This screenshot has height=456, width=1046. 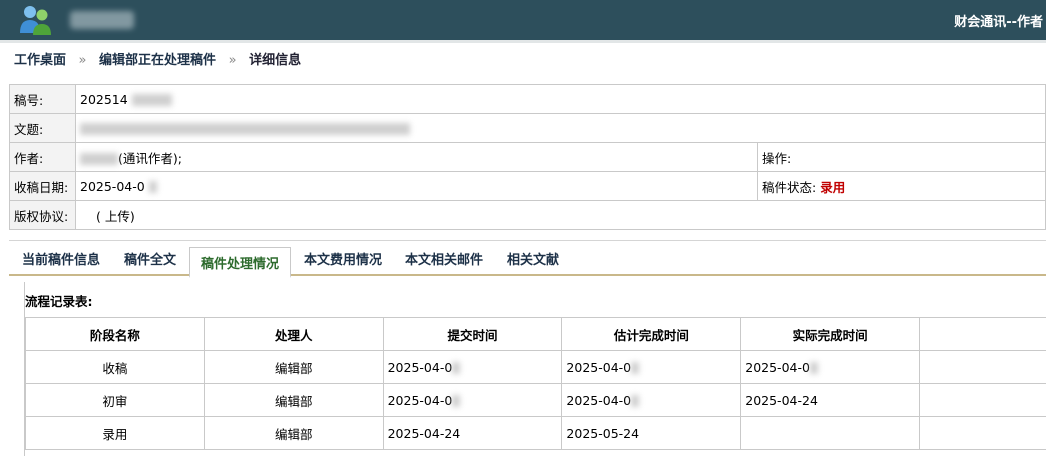 I want to click on stage-cell: 收稿, so click(x=115, y=367).